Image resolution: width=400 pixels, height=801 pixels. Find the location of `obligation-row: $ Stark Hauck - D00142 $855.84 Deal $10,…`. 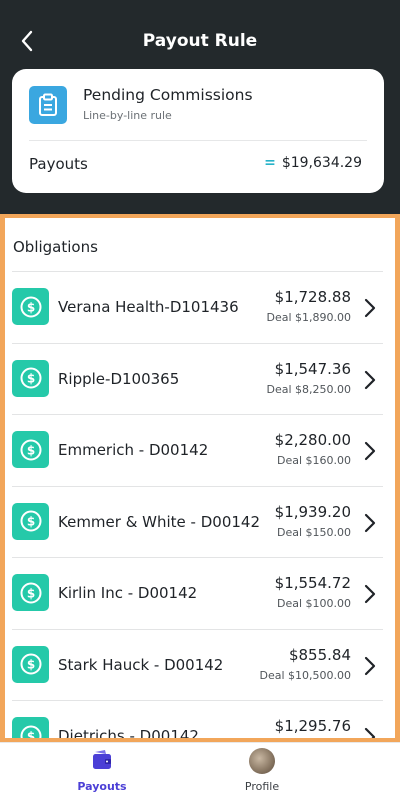

obligation-row: $ Stark Hauck - D00142 $855.84 Deal $10,… is located at coordinates (197, 664).